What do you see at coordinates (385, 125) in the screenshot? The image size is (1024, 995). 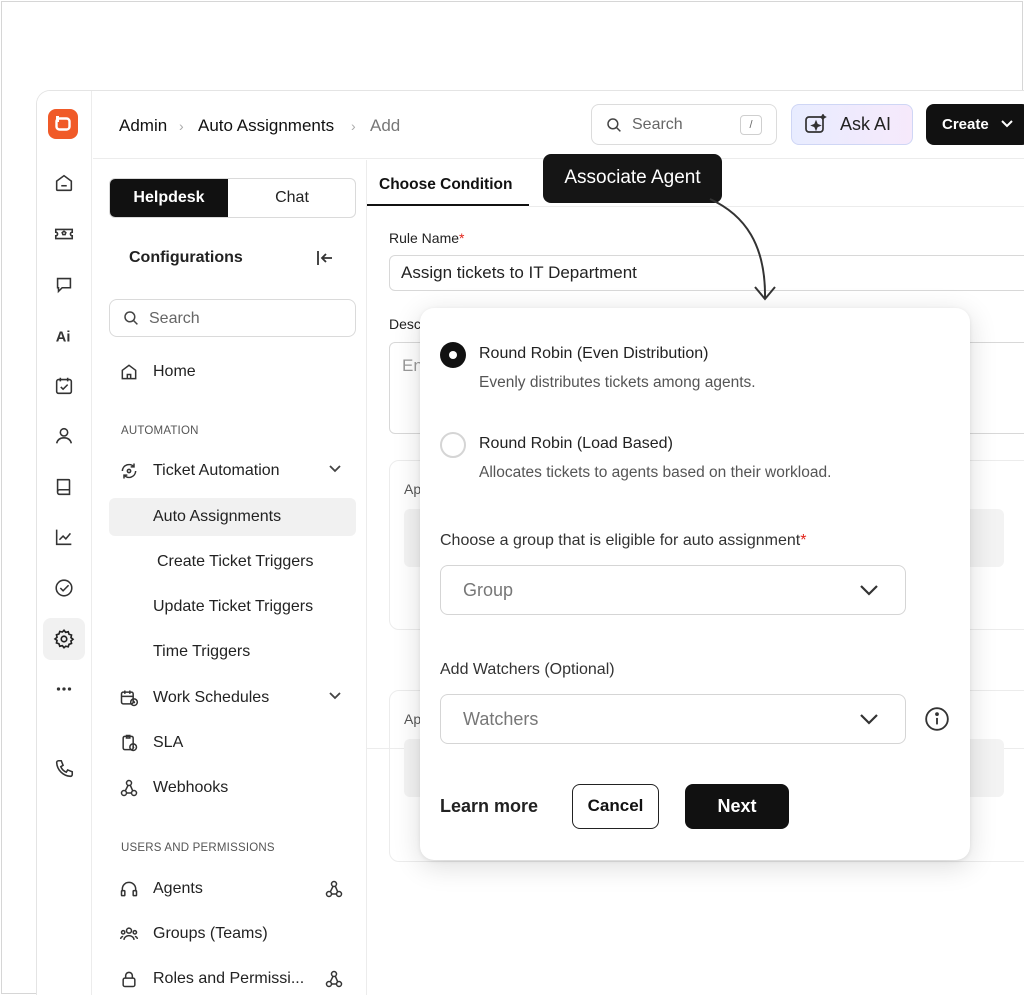 I see `breadcrumb-current: Add` at bounding box center [385, 125].